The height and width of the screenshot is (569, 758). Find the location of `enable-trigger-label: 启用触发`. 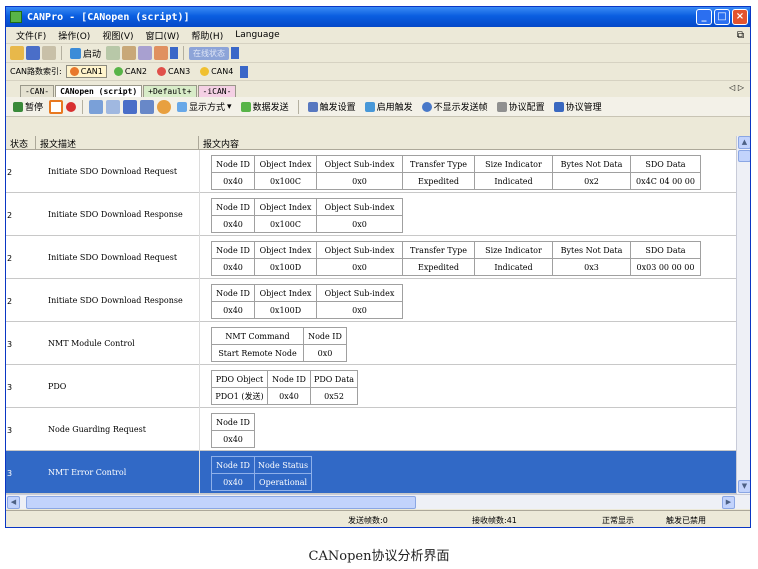

enable-trigger-label: 启用触发 is located at coordinates (394, 108).